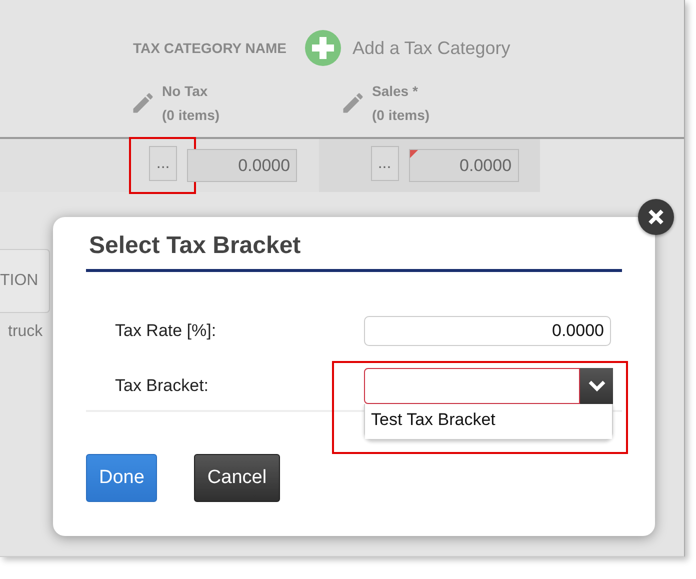  Describe the element at coordinates (656, 217) in the screenshot. I see `close-icon` at that location.